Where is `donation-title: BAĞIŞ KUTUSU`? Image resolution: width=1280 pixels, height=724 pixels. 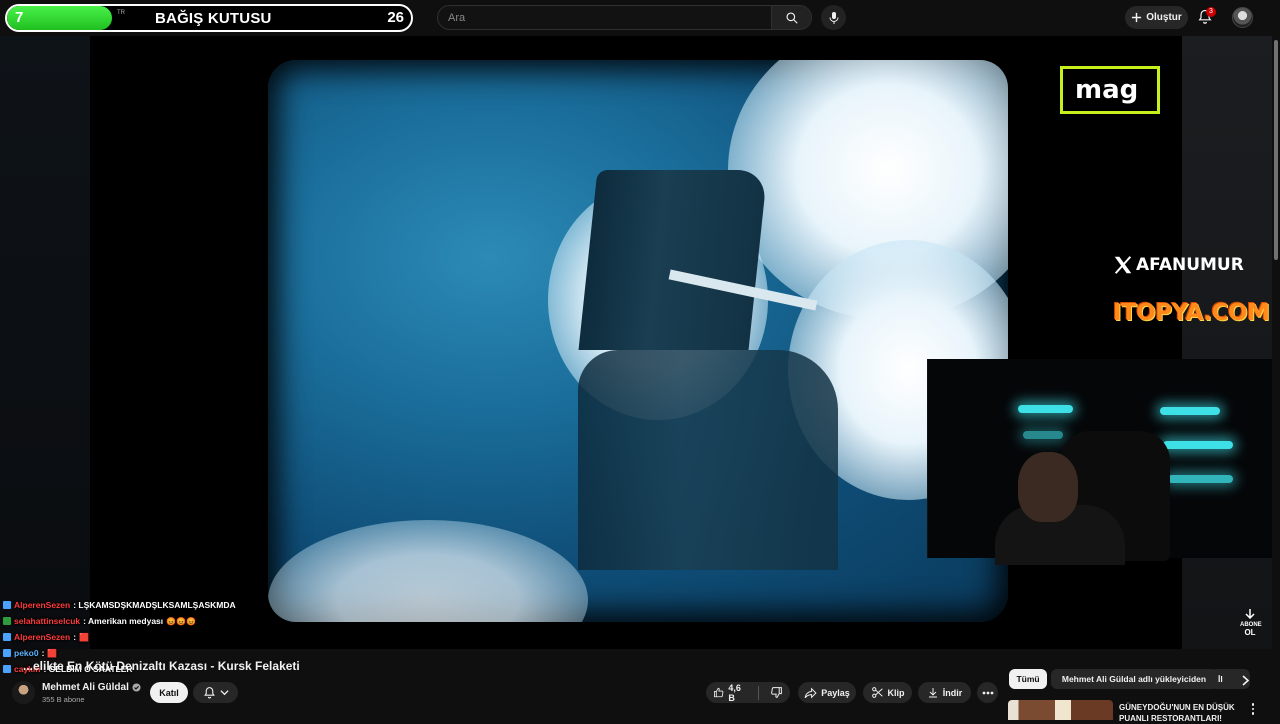 donation-title: BAĞIŞ KUTUSU is located at coordinates (213, 18).